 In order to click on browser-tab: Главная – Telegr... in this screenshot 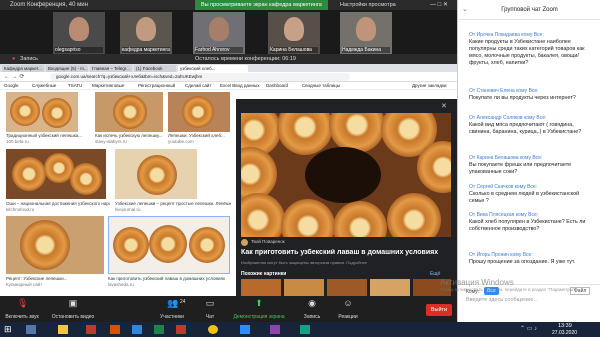, I will do `click(111, 68)`.